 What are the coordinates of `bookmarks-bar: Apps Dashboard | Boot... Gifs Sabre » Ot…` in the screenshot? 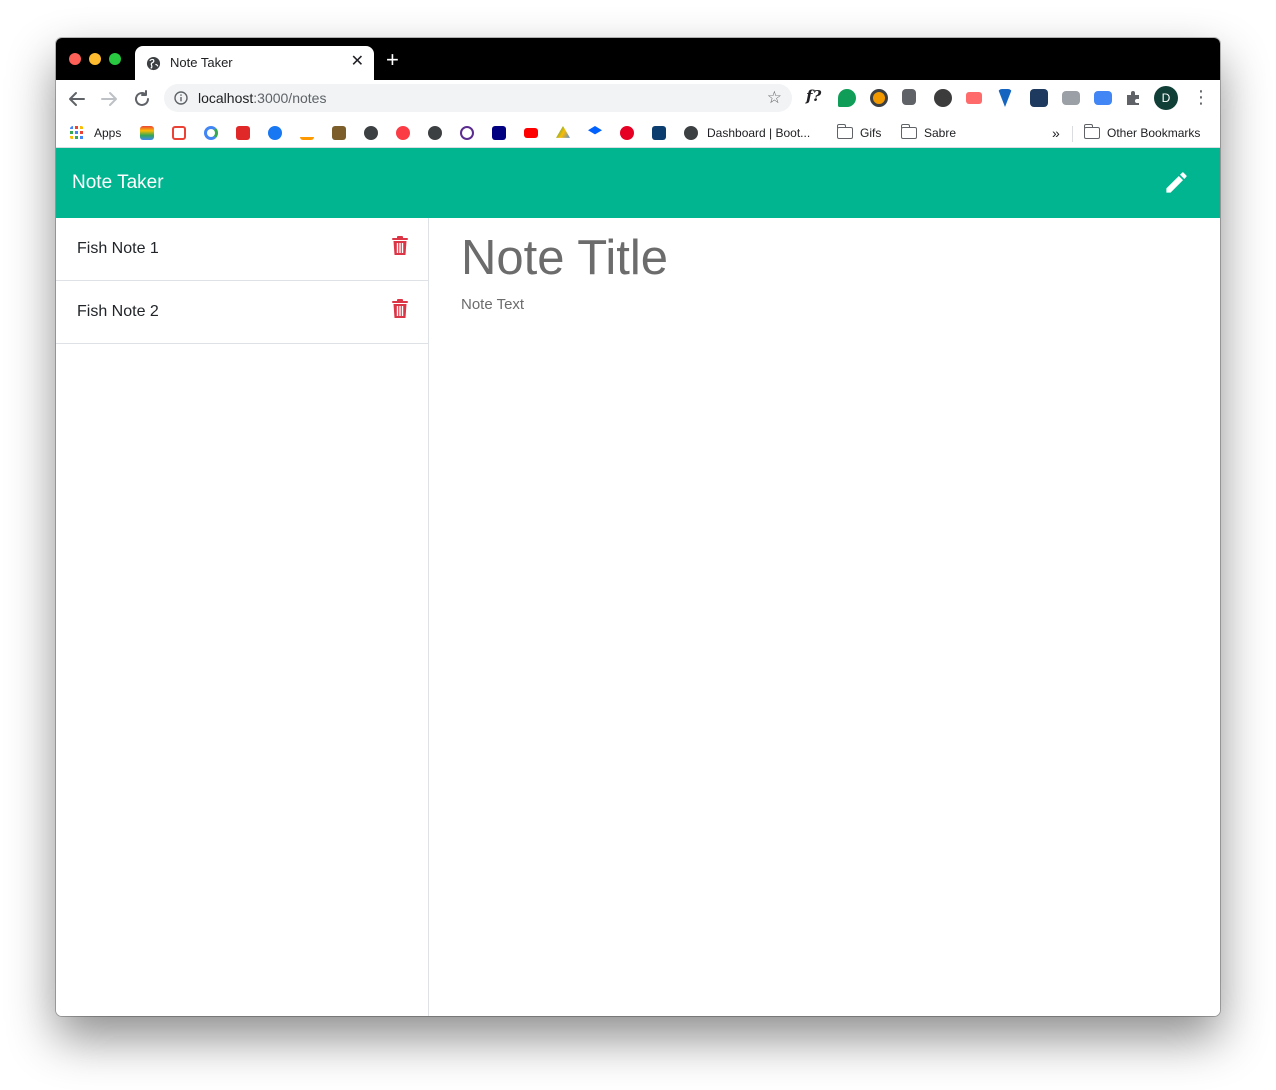 It's located at (638, 133).